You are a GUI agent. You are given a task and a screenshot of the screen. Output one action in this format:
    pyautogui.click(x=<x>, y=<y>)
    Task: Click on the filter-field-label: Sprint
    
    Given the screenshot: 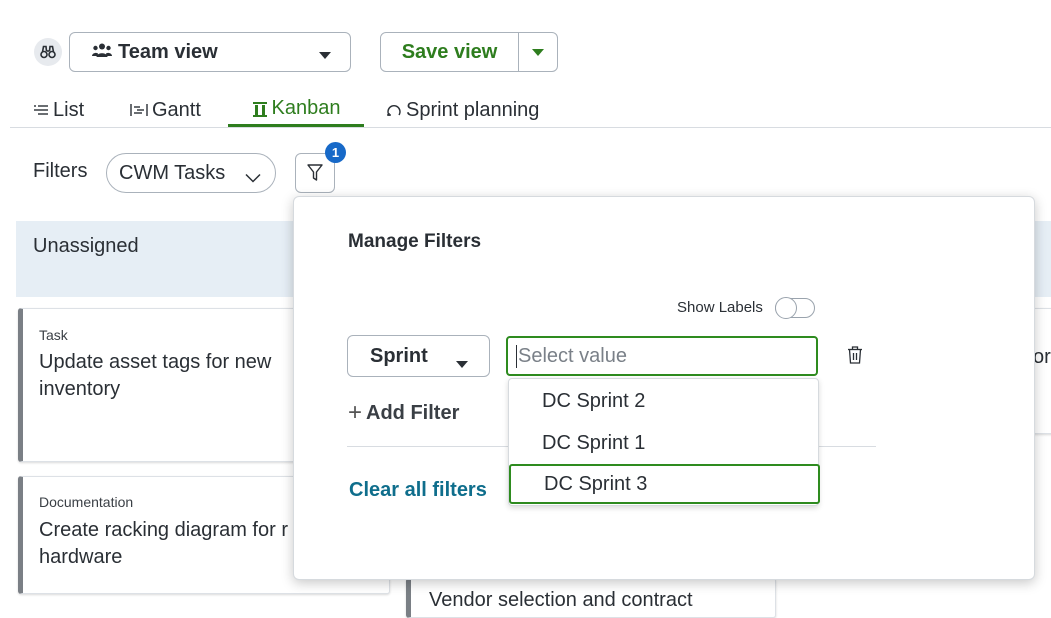 What is the action you would take?
    pyautogui.click(x=399, y=355)
    